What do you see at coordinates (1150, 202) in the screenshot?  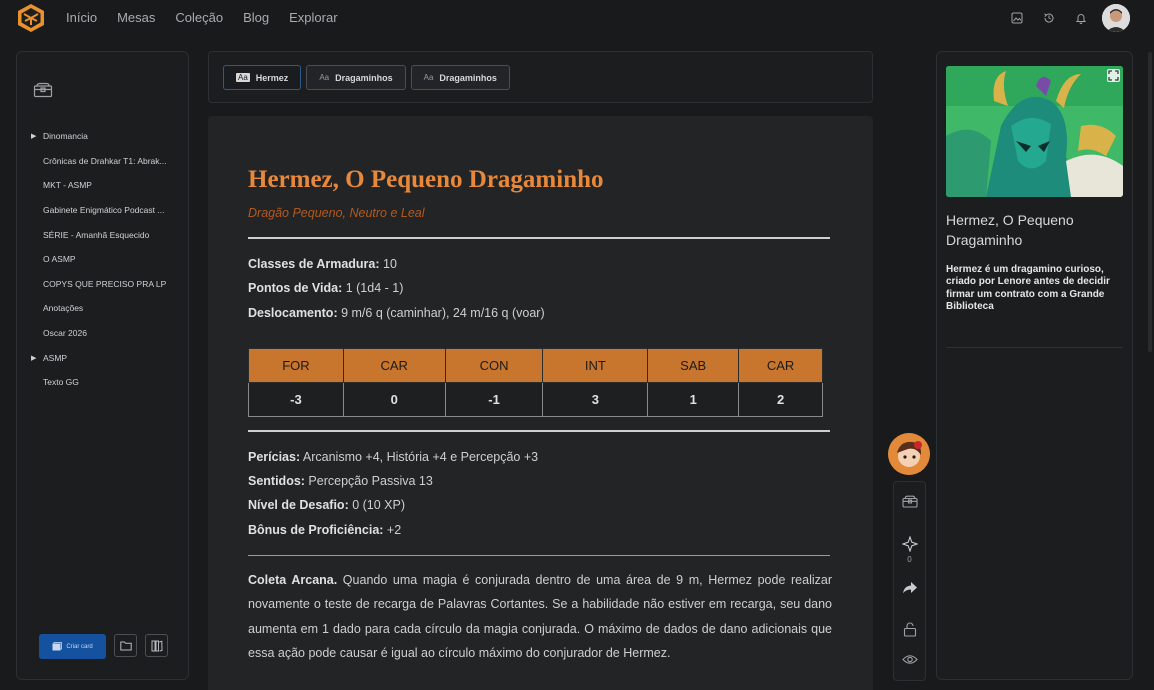 I see `page-scrollbar` at bounding box center [1150, 202].